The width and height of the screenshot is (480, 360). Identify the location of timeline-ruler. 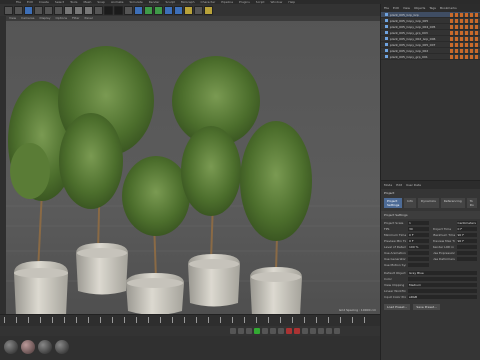
(189, 320).